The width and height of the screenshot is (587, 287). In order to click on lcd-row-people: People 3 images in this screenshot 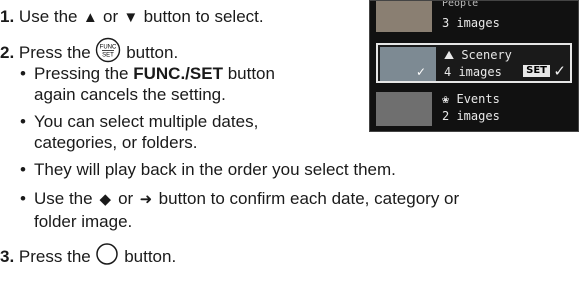, I will do `click(474, 17)`.